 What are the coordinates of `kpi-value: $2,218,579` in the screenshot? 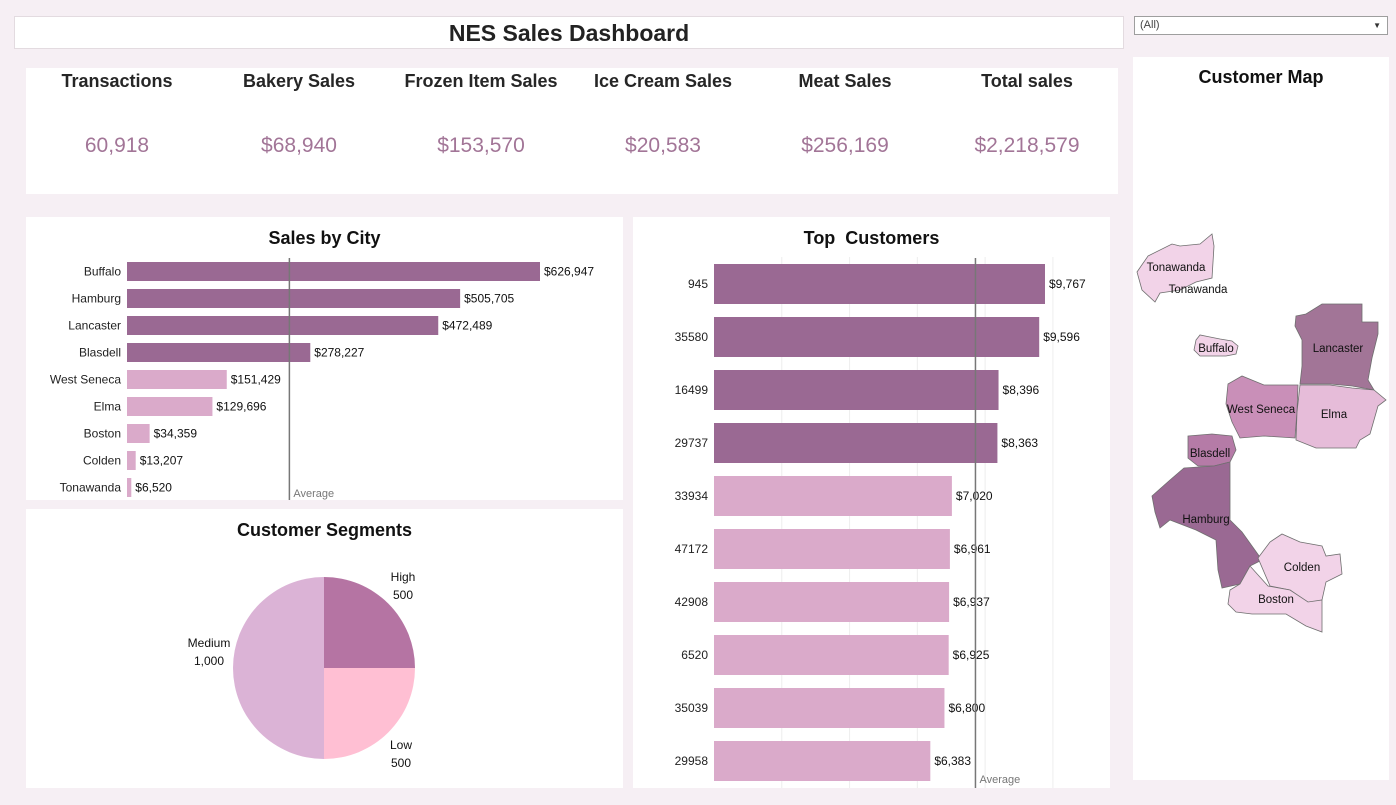 It's located at (1027, 145).